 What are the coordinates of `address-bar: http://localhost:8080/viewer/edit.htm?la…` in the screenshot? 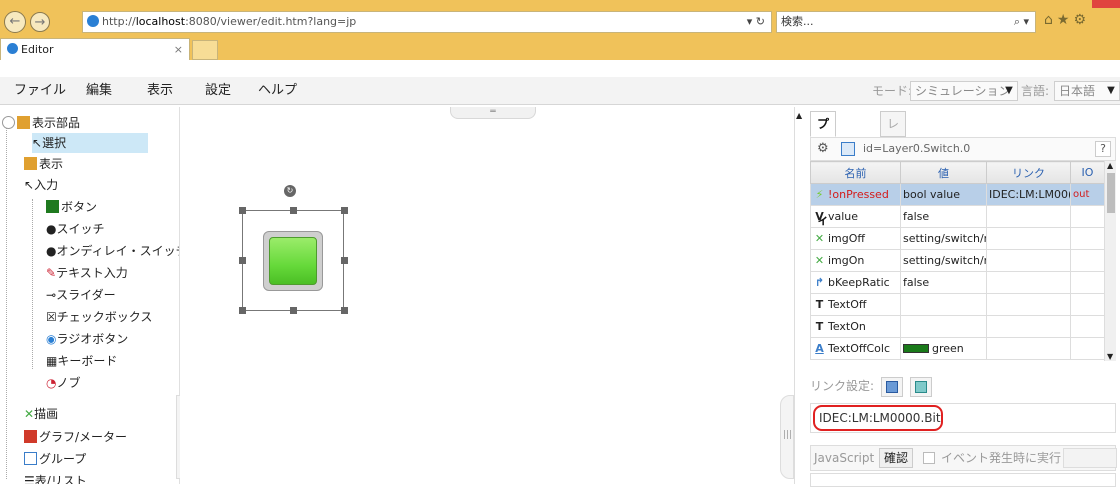 It's located at (427, 22).